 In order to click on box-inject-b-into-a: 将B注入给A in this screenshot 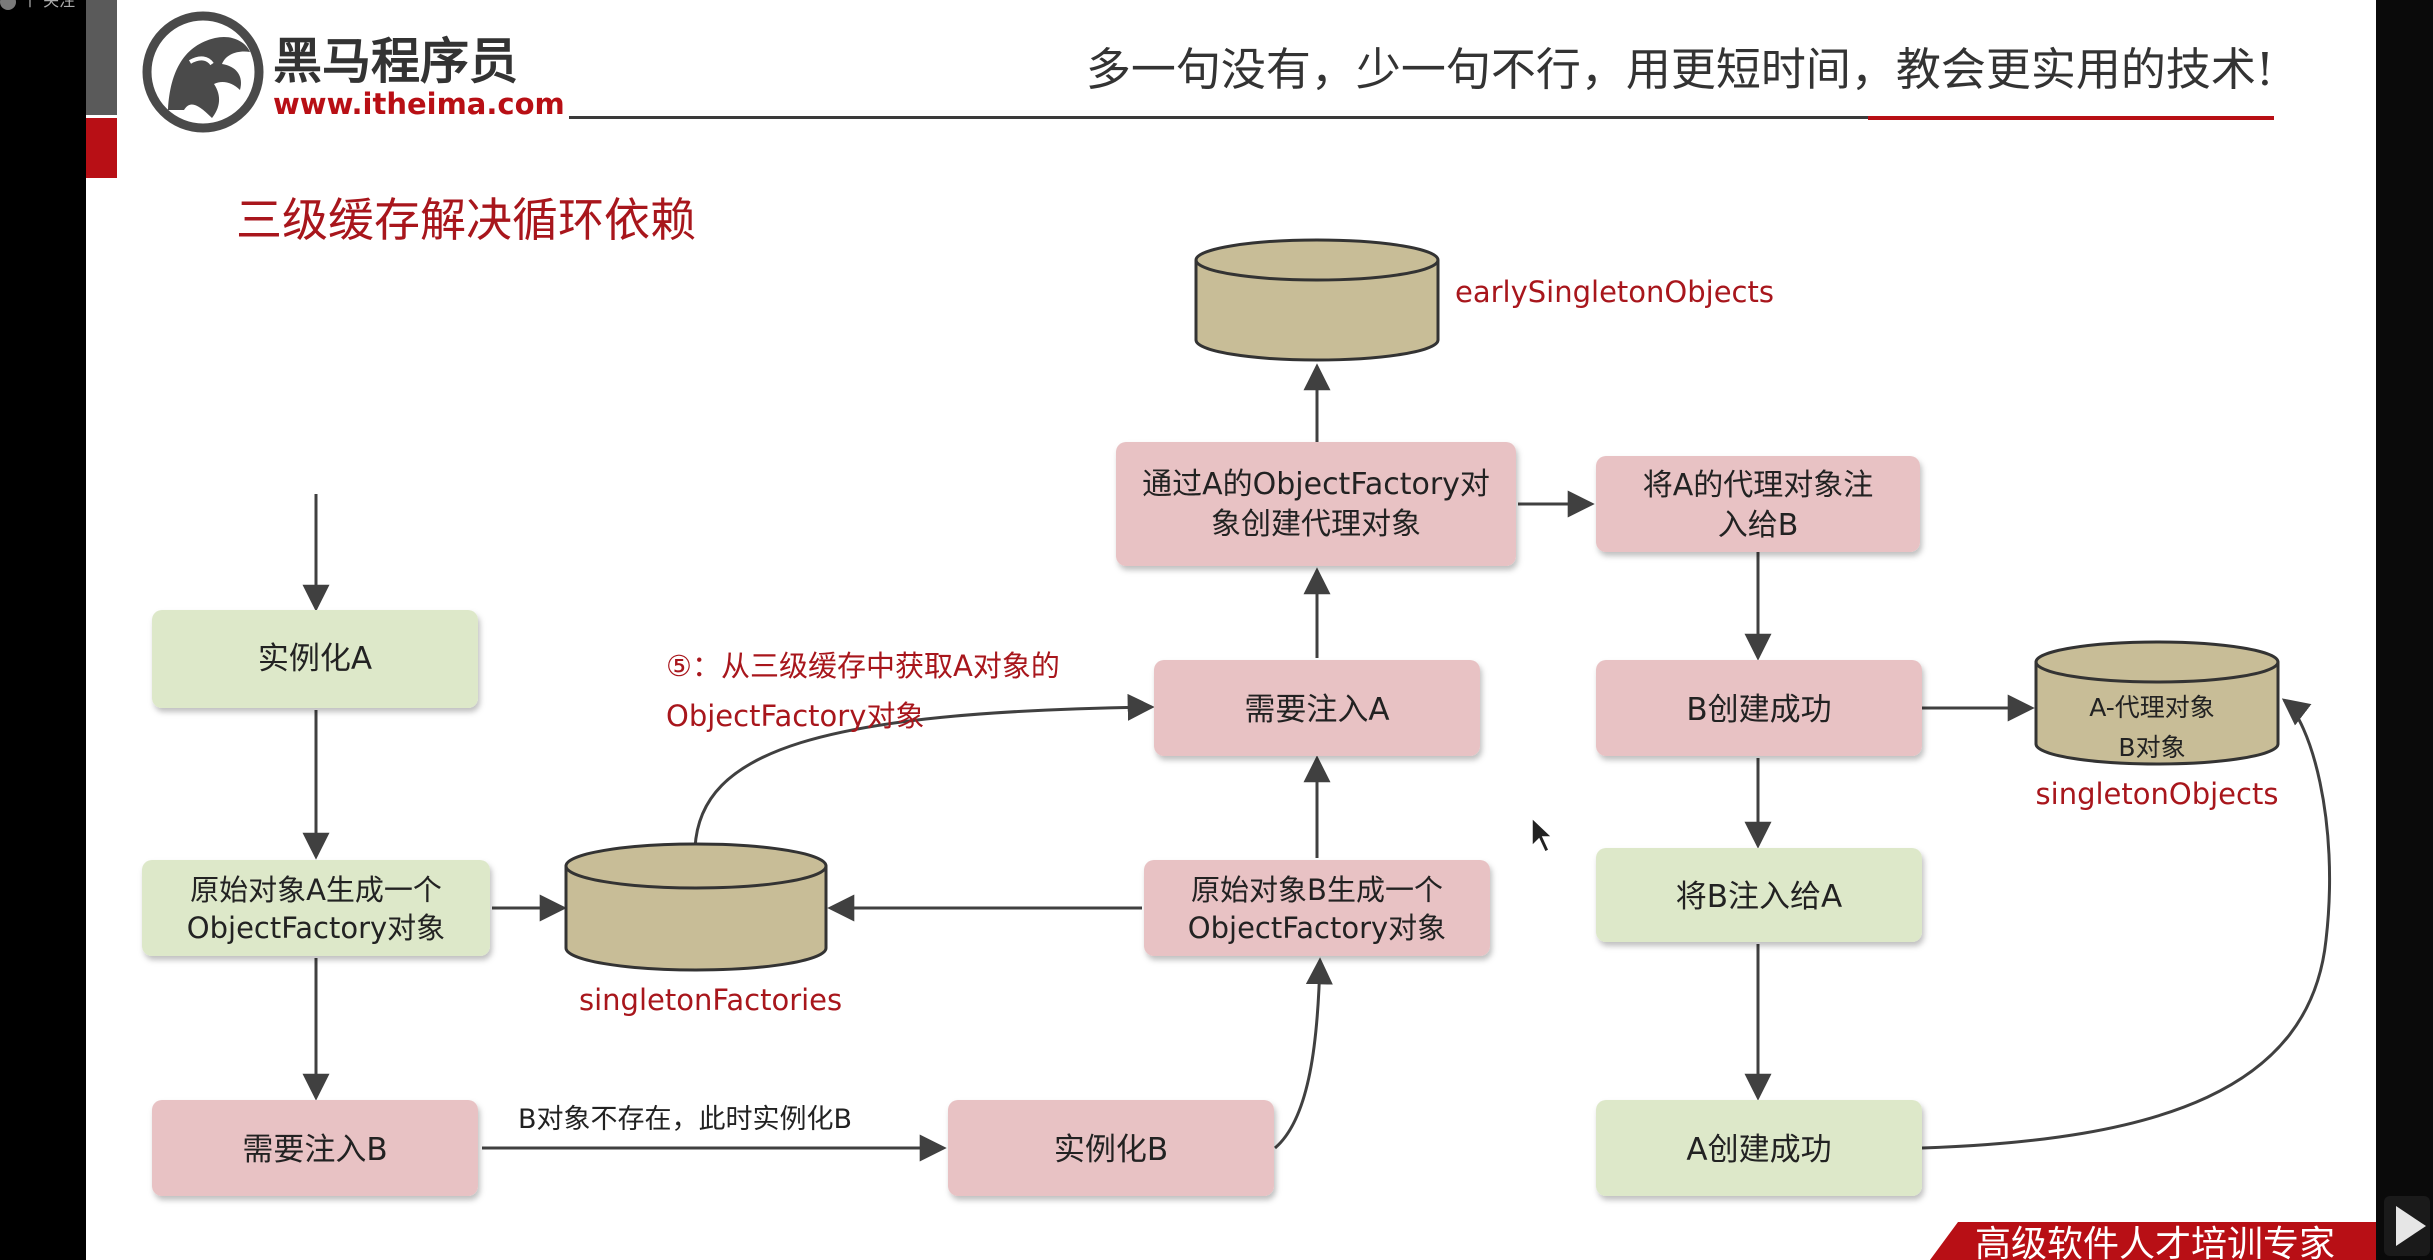, I will do `click(1759, 895)`.